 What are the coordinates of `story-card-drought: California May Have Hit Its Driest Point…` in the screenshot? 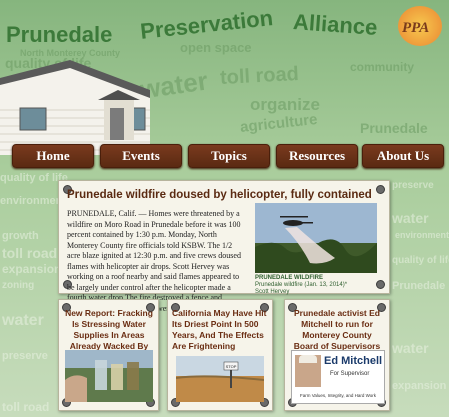 It's located at (220, 355).